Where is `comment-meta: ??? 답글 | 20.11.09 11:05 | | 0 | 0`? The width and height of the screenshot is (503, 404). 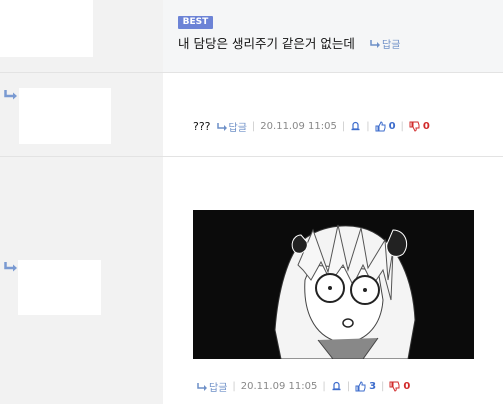 comment-meta: ??? 답글 | 20.11.09 11:05 | | 0 | 0 is located at coordinates (311, 126).